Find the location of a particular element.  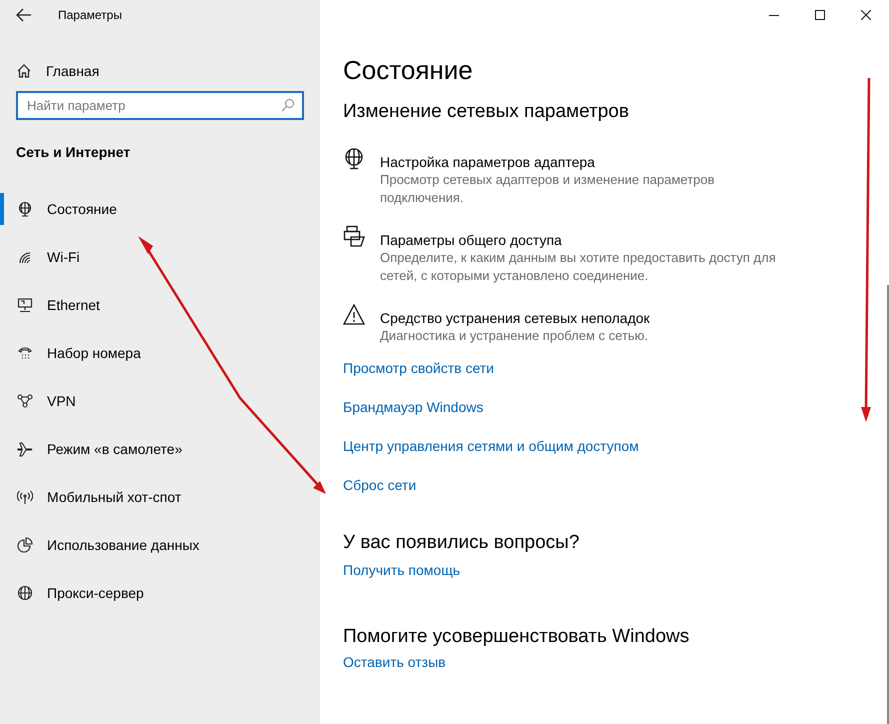

nav-item: Состояние is located at coordinates (160, 209).